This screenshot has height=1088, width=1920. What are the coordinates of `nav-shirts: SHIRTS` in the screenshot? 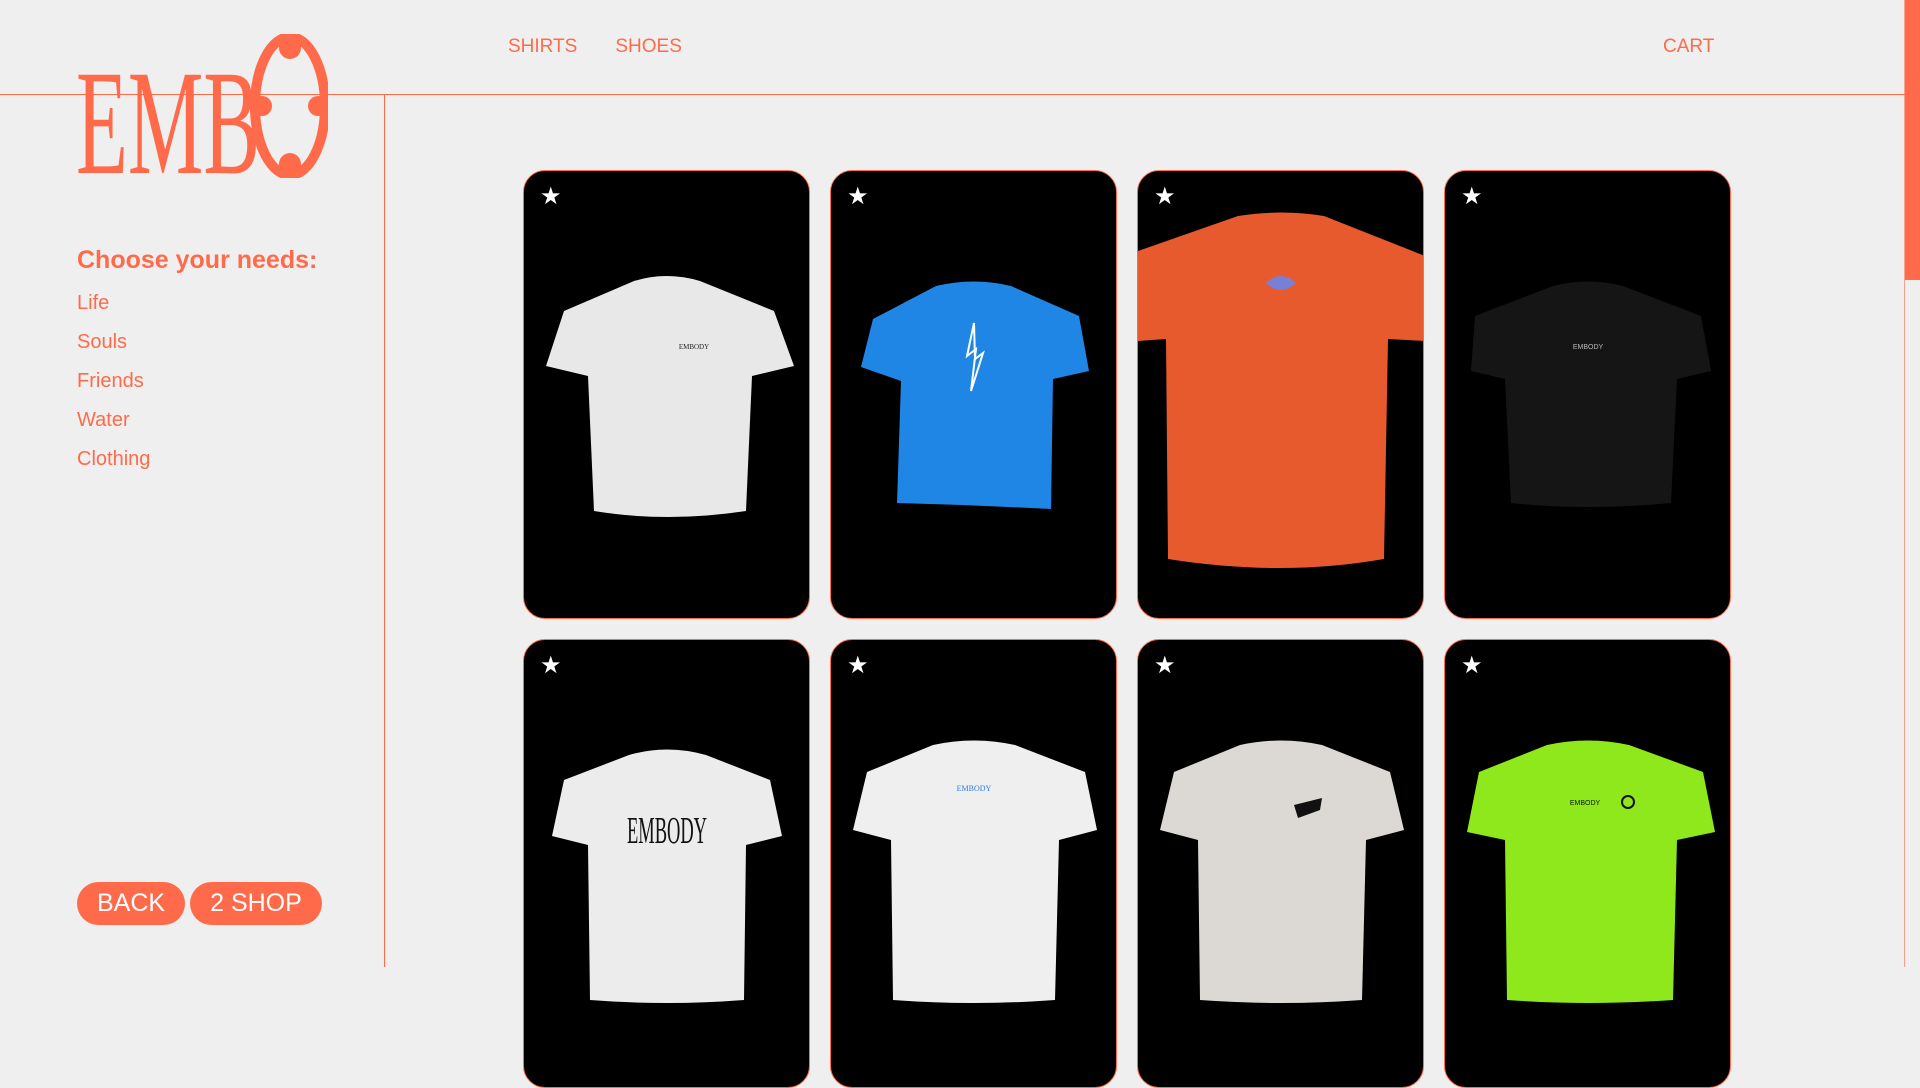 It's located at (542, 47).